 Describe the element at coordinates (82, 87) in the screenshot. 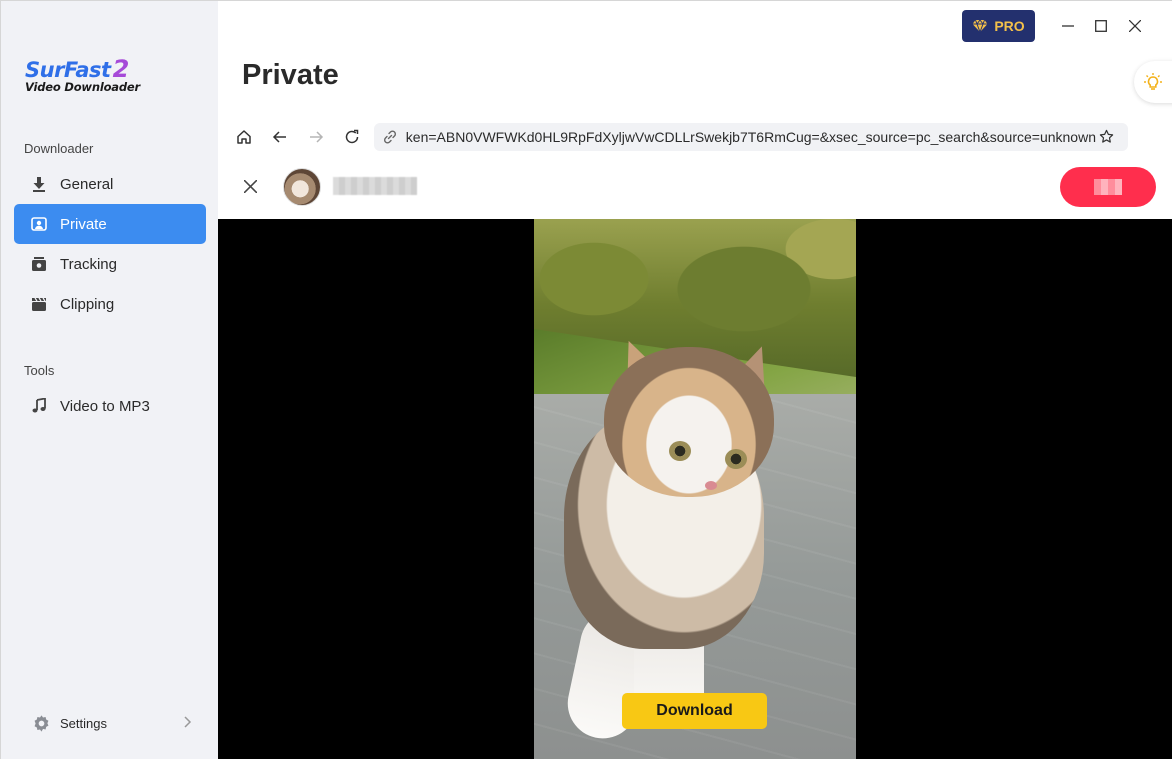

I see `logo-subtitle: Video Downloader` at that location.